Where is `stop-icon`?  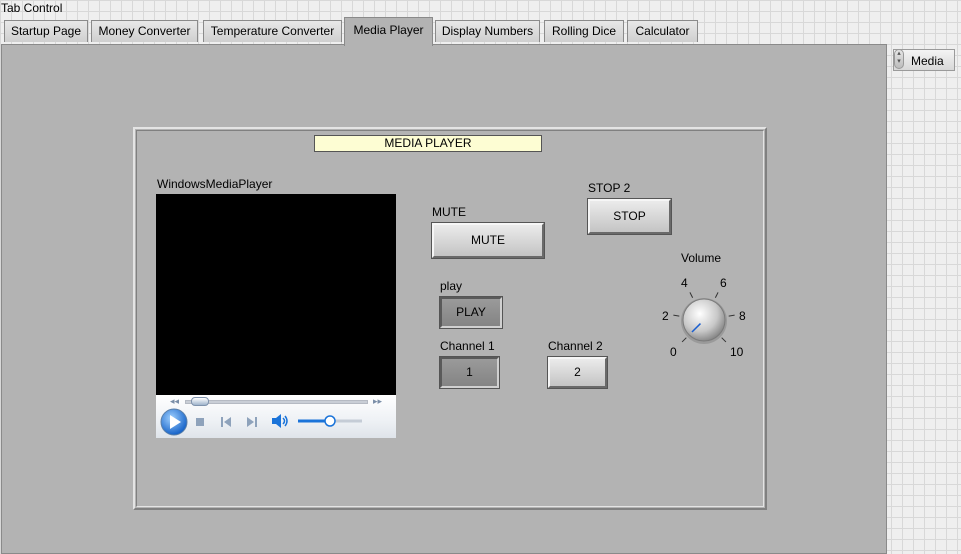 stop-icon is located at coordinates (200, 422).